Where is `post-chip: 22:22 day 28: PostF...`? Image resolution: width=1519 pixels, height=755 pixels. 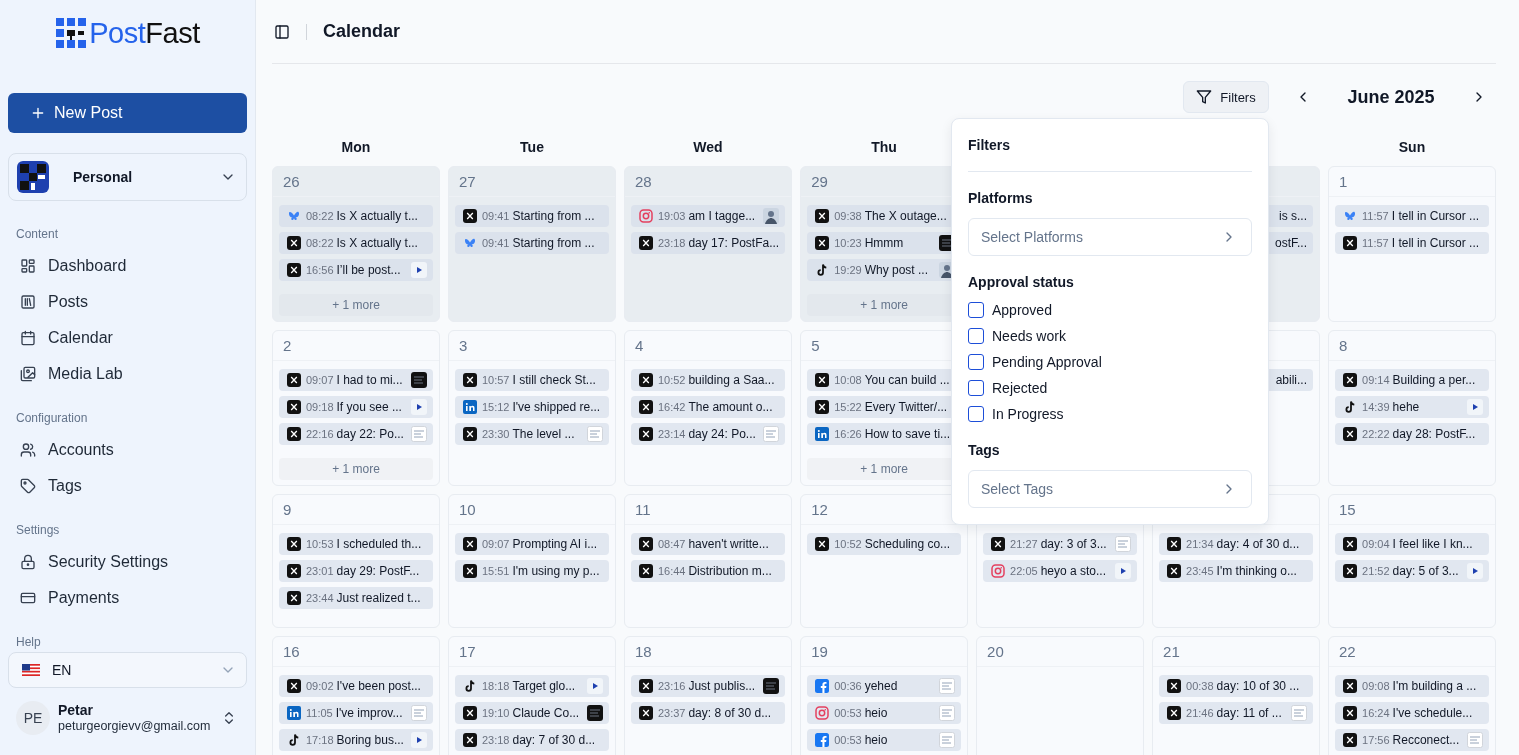
post-chip: 22:22 day 28: PostF... is located at coordinates (1412, 434).